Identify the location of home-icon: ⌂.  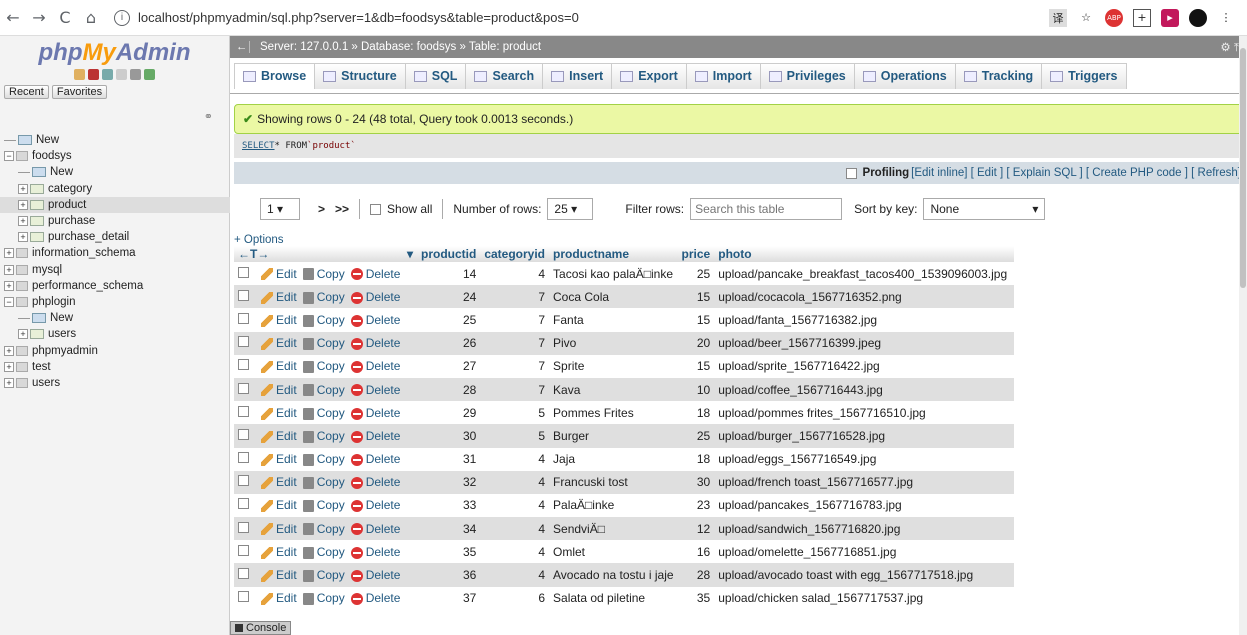
(91, 18).